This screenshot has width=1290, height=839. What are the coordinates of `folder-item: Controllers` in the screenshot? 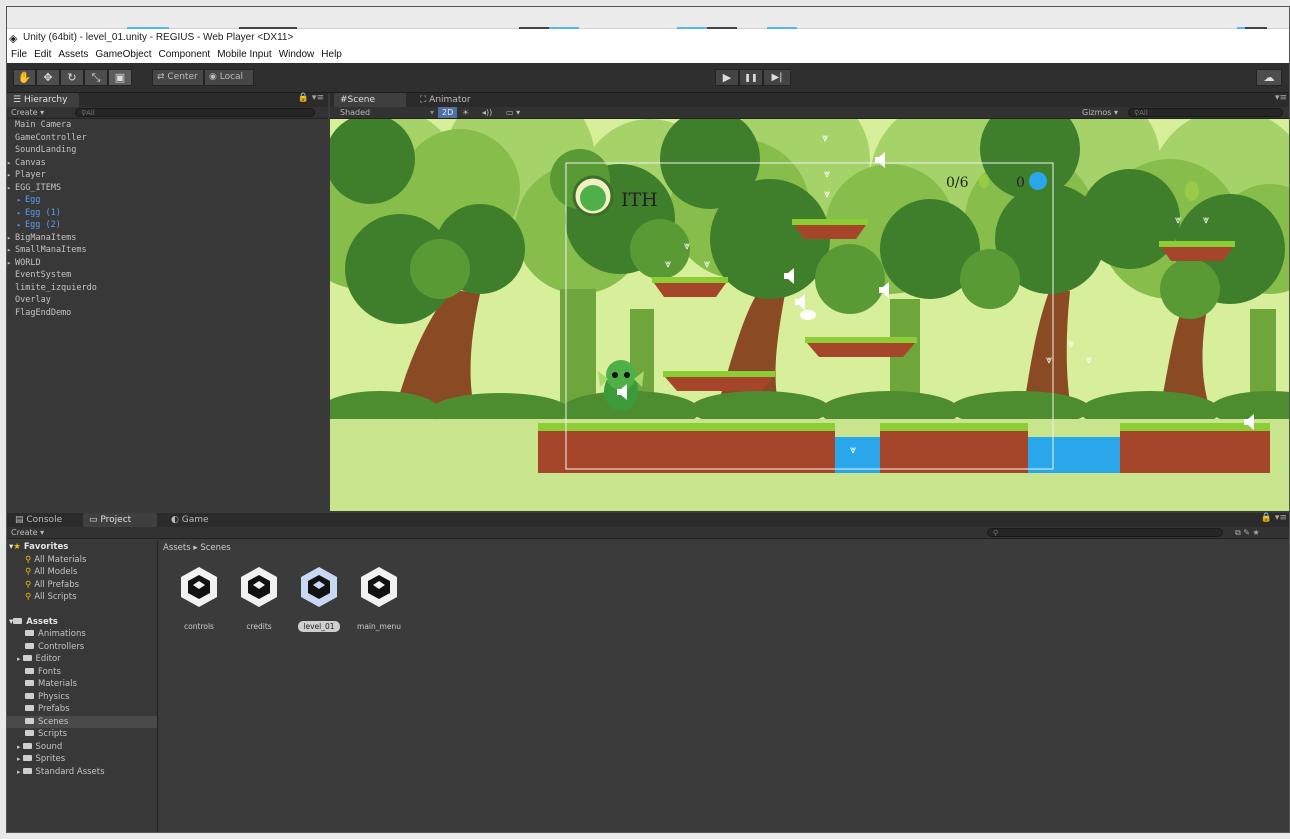 It's located at (82, 647).